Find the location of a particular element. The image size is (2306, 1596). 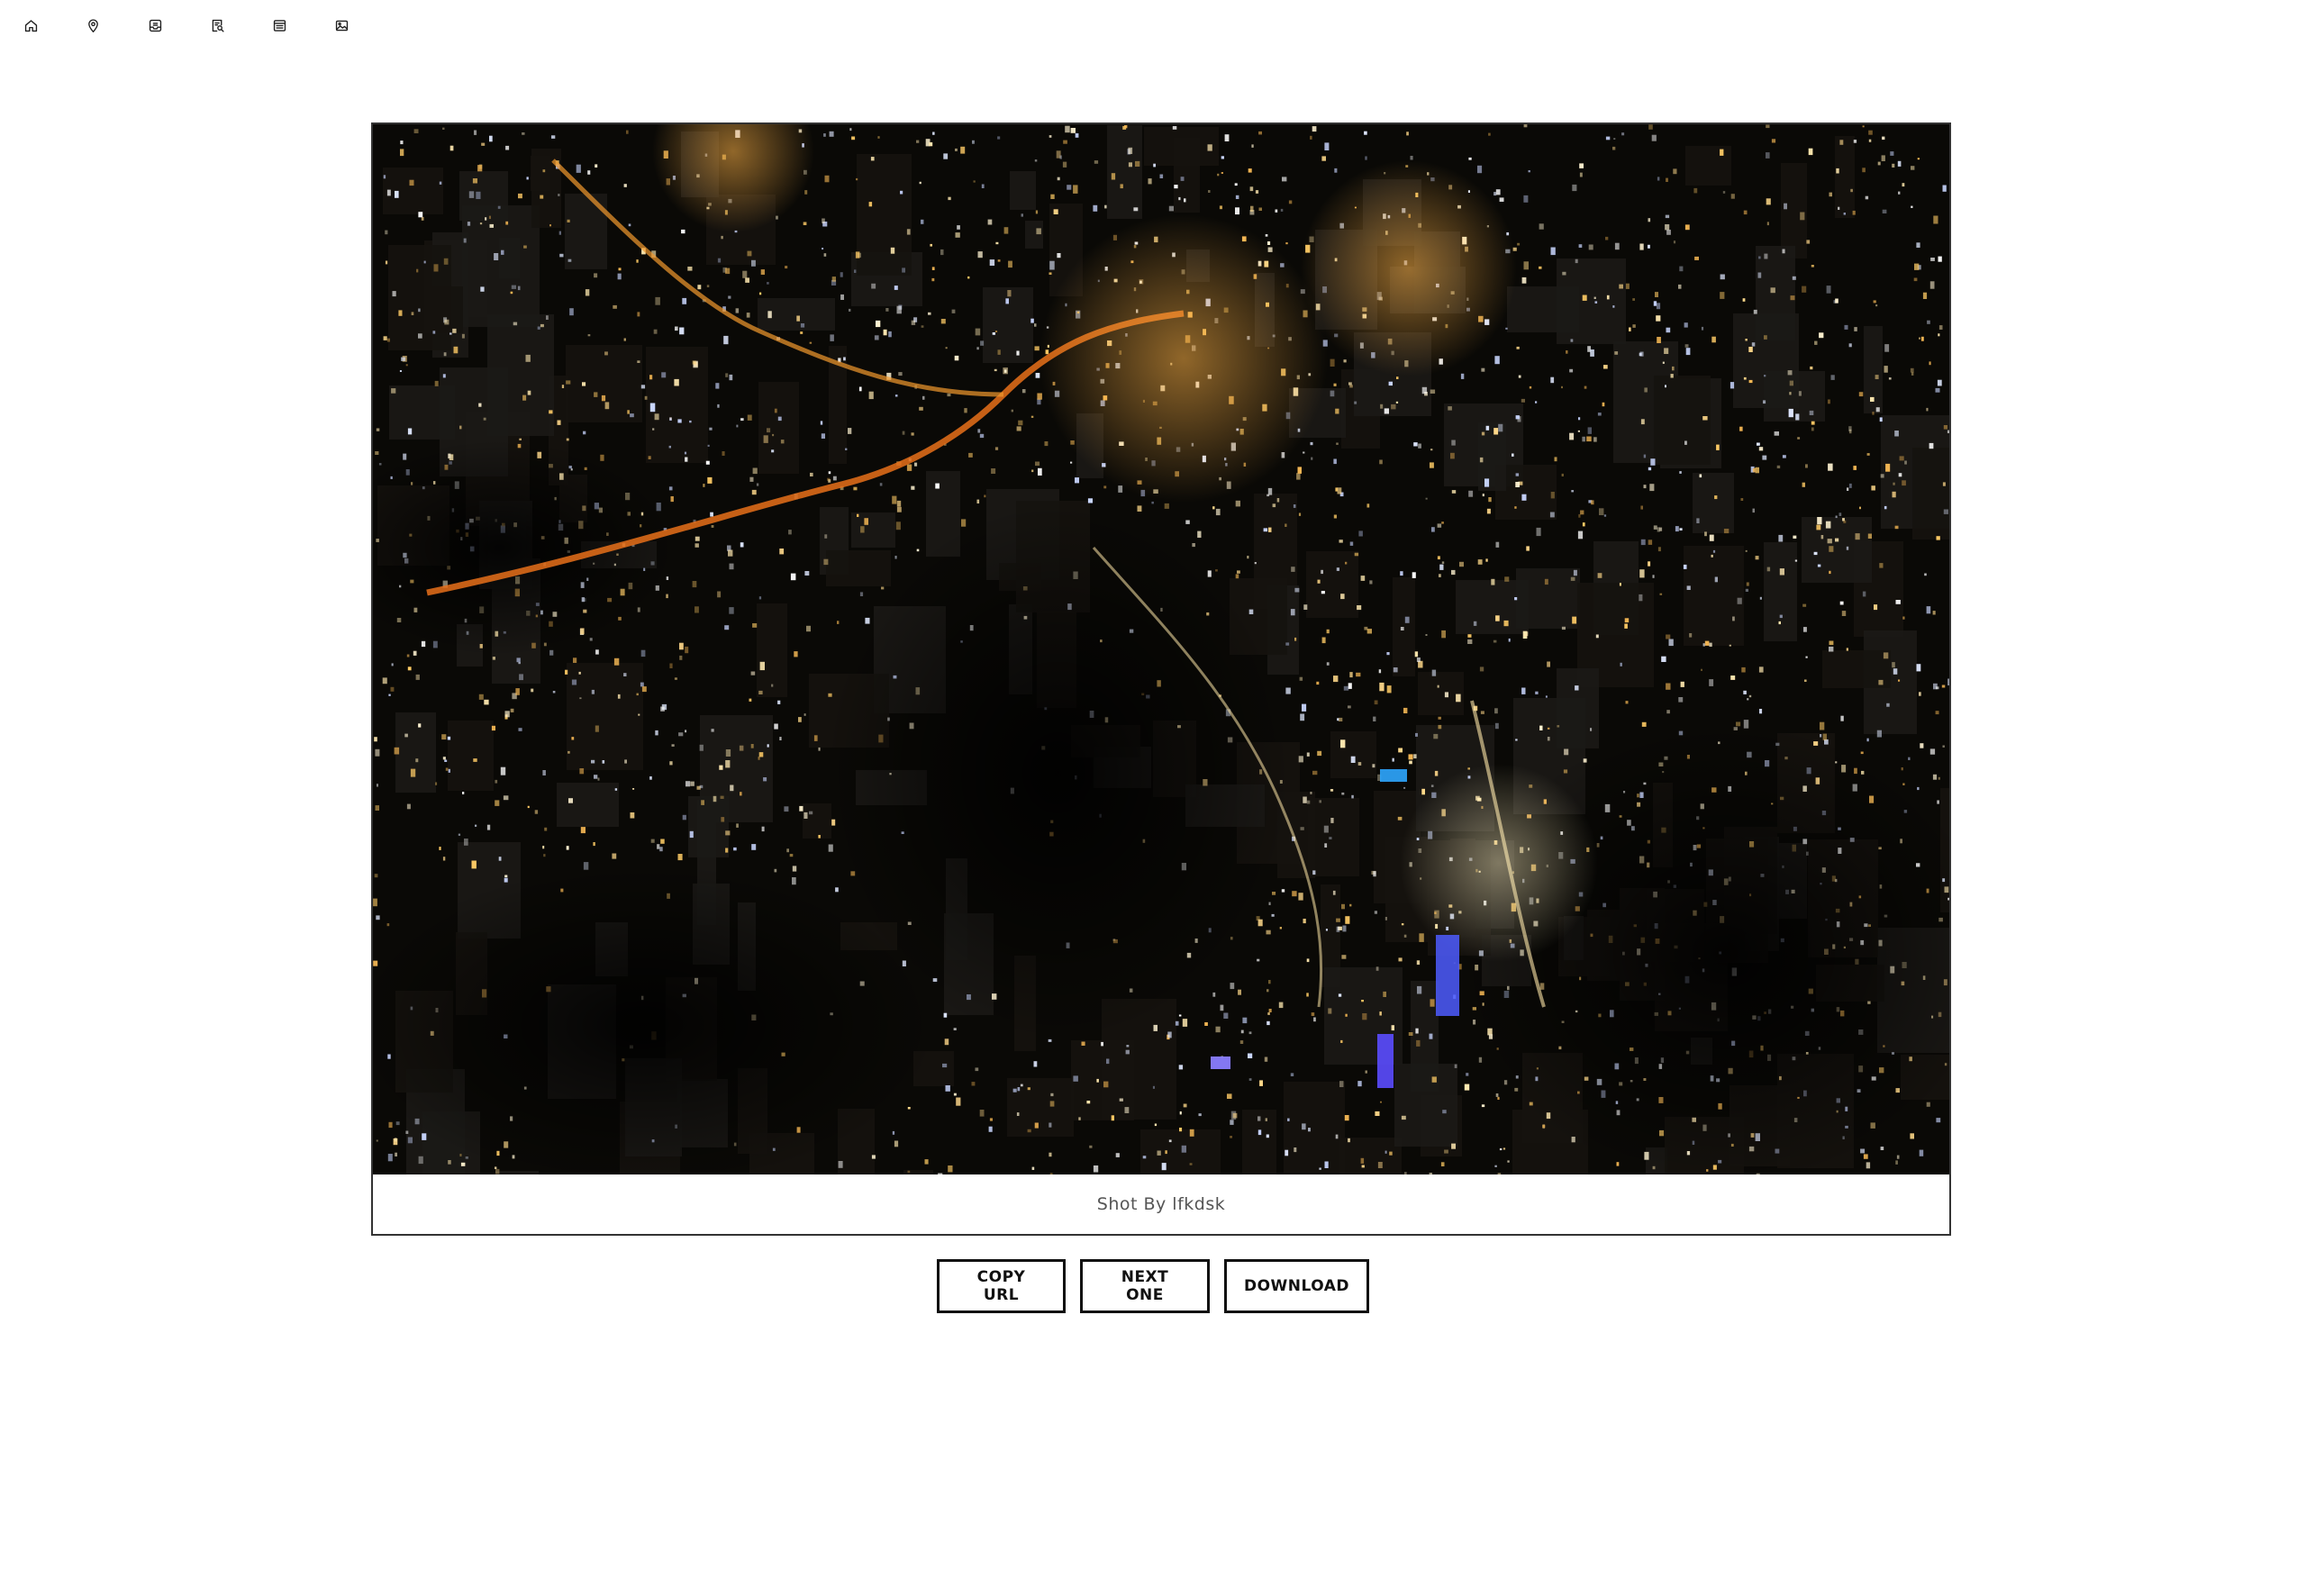

action-bar: COPY URL NEXT ONE DOWNLOAD is located at coordinates (1153, 1286).